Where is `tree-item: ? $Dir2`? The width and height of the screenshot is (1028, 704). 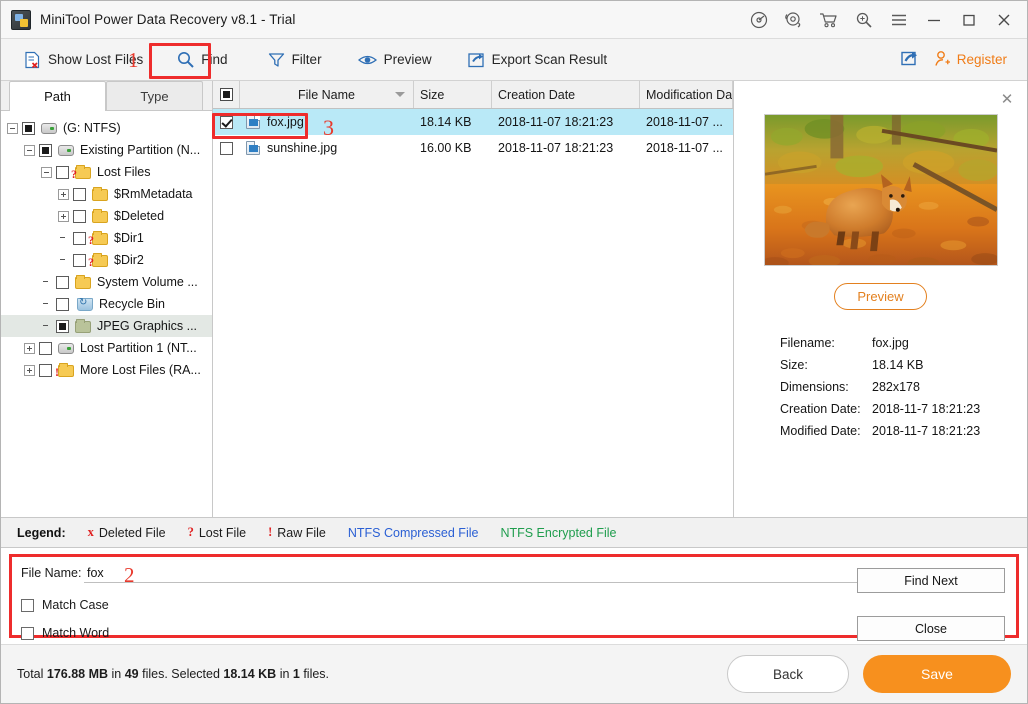
tree-item: ? $Dir2 is located at coordinates (106, 260).